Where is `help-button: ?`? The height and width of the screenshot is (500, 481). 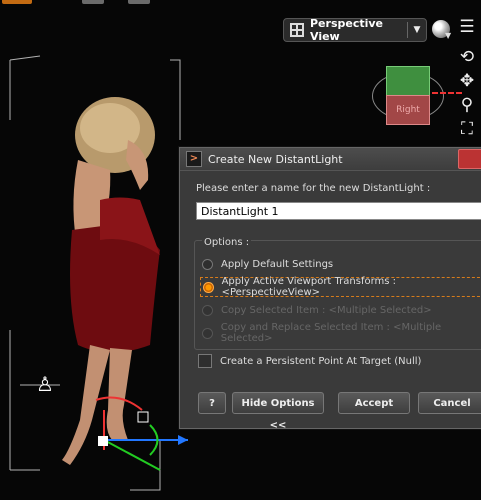 help-button: ? is located at coordinates (212, 403).